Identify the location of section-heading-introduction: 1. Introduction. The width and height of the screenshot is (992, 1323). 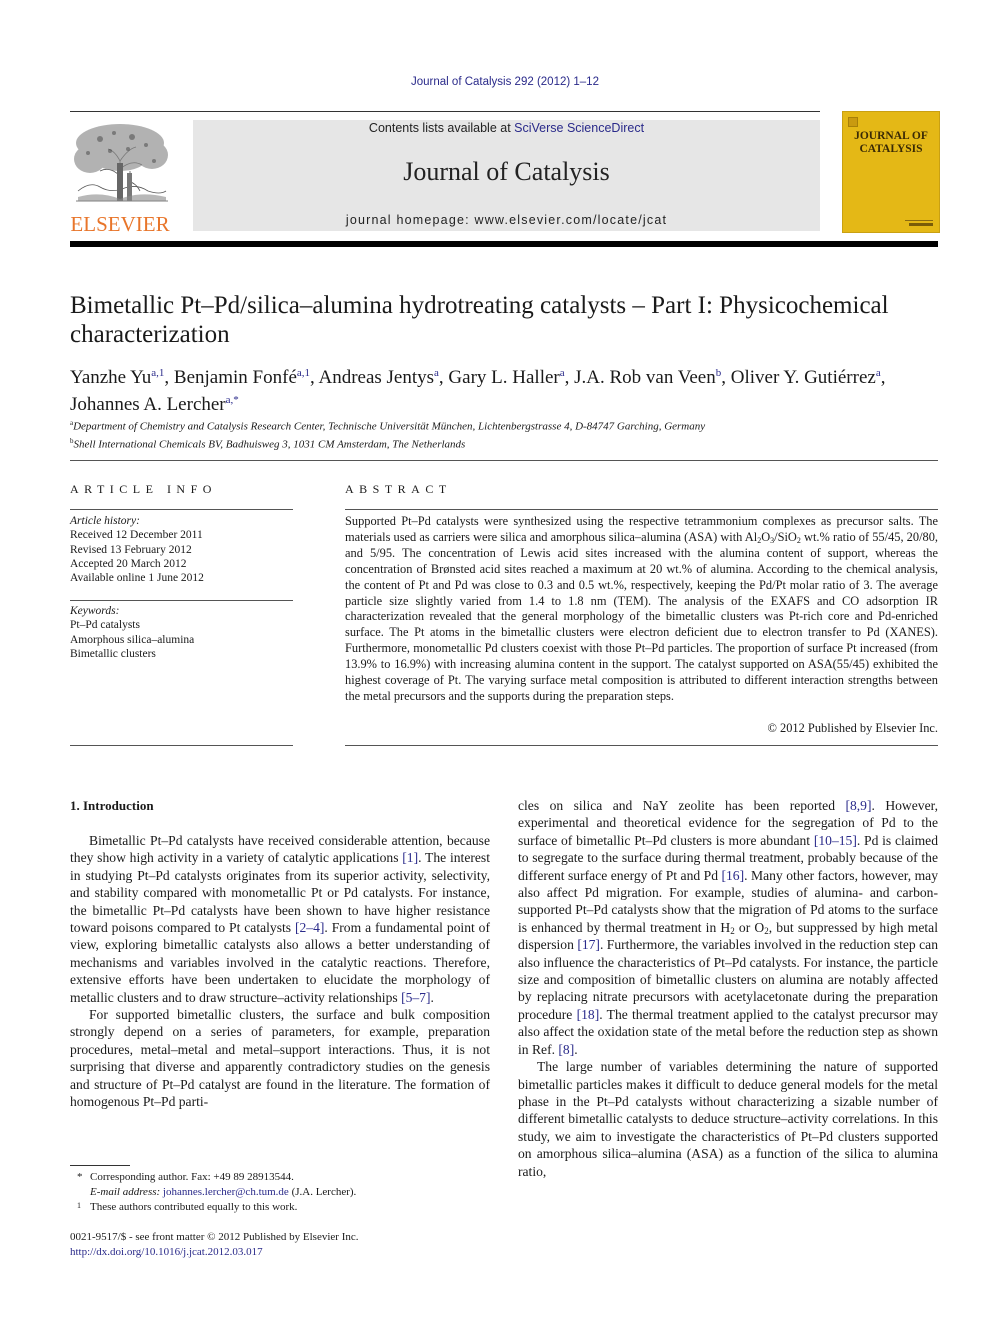
(112, 805).